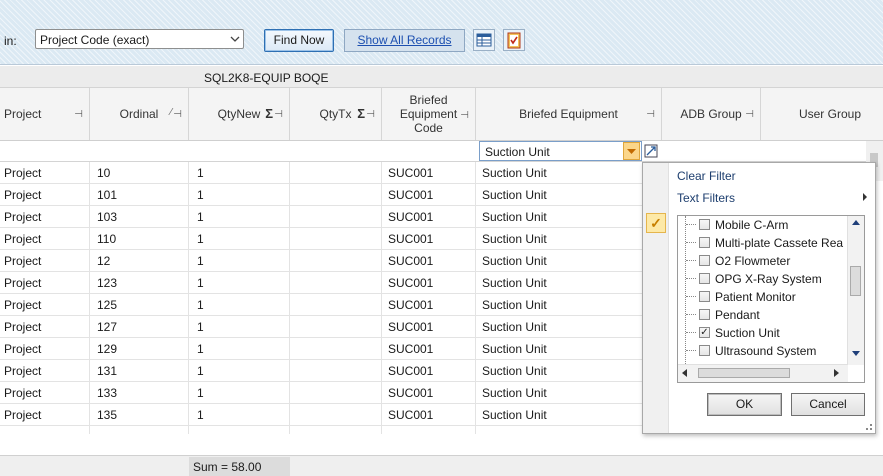 The height and width of the screenshot is (476, 883). I want to click on column-label: QtyTx, so click(335, 114).